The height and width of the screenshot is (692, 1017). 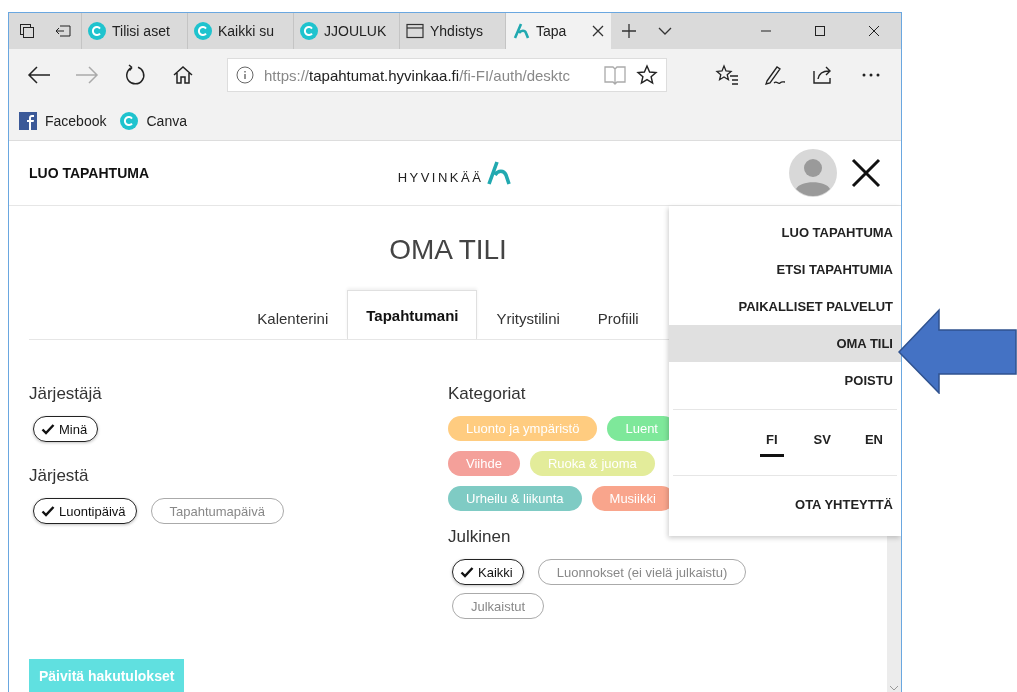 What do you see at coordinates (440, 177) in the screenshot?
I see `logo-text: HYVINKÄÄ` at bounding box center [440, 177].